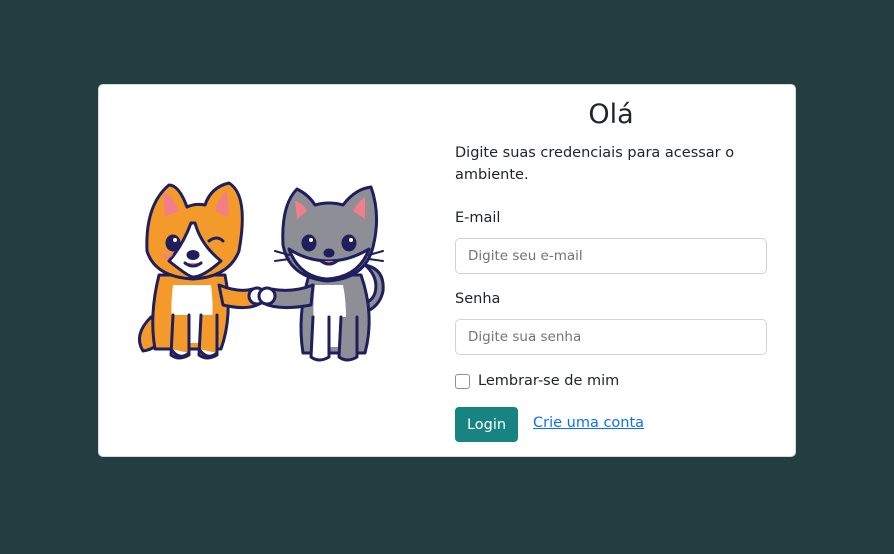 The image size is (894, 554). Describe the element at coordinates (611, 114) in the screenshot. I see `page-title: Olá` at that location.